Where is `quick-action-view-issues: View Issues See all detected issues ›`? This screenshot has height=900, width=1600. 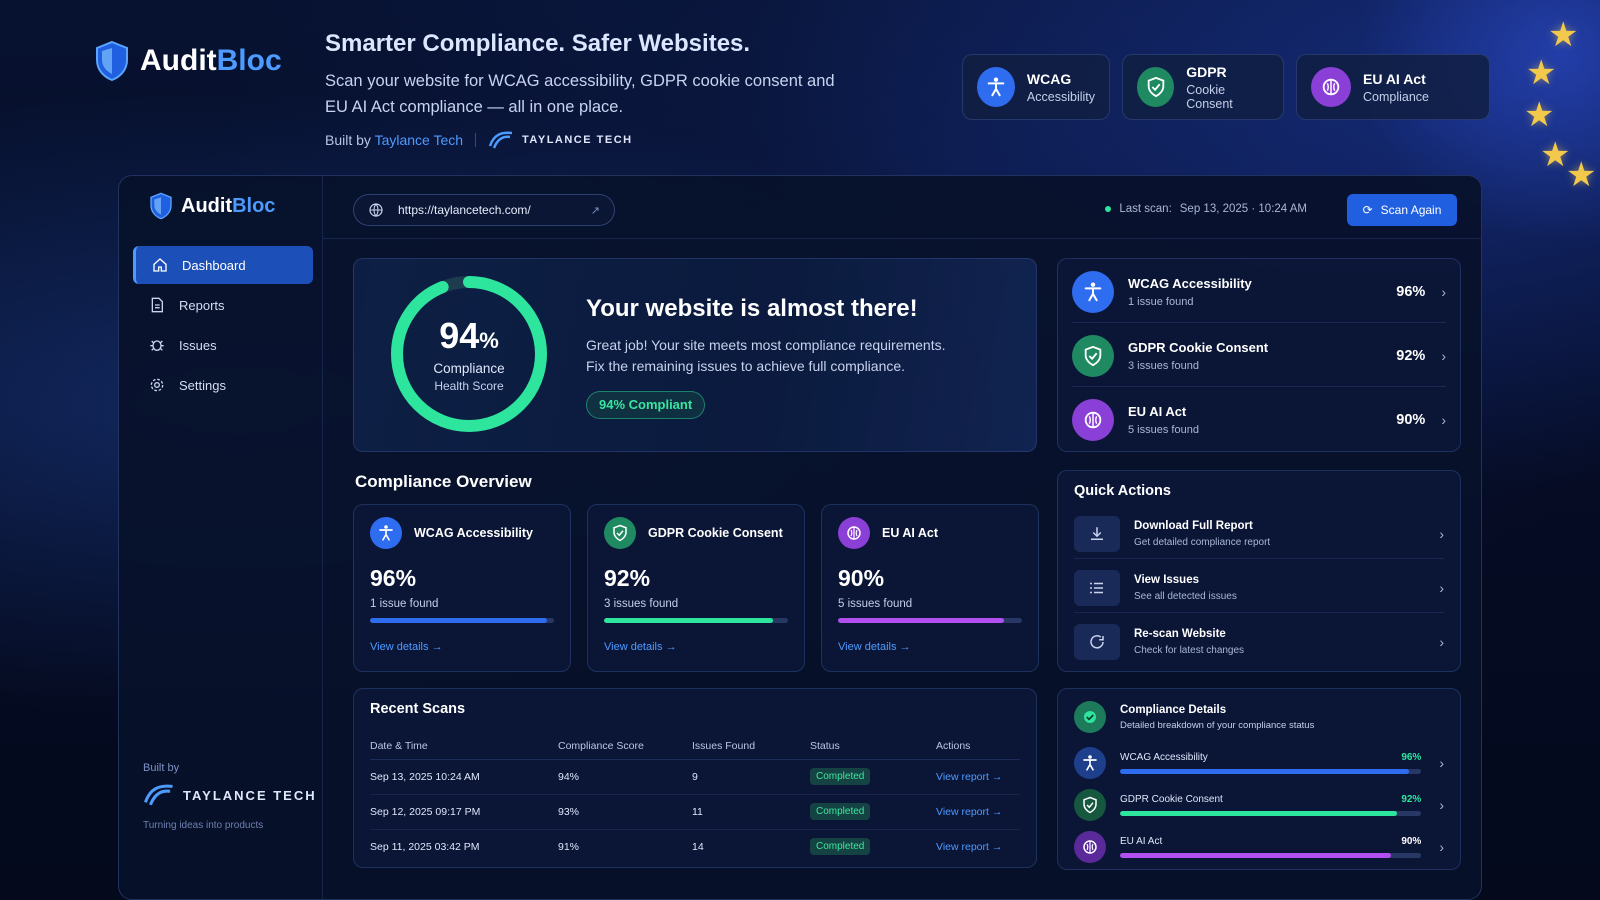
quick-action-view-issues: View Issues See all detected issues › is located at coordinates (1259, 588).